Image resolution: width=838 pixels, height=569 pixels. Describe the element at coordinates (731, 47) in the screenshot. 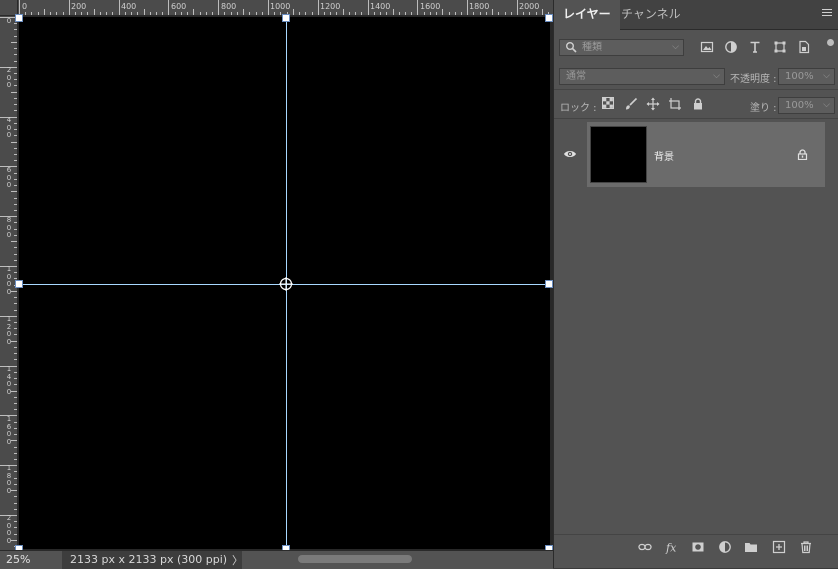

I see `filter-adjustment-layers-icon` at that location.